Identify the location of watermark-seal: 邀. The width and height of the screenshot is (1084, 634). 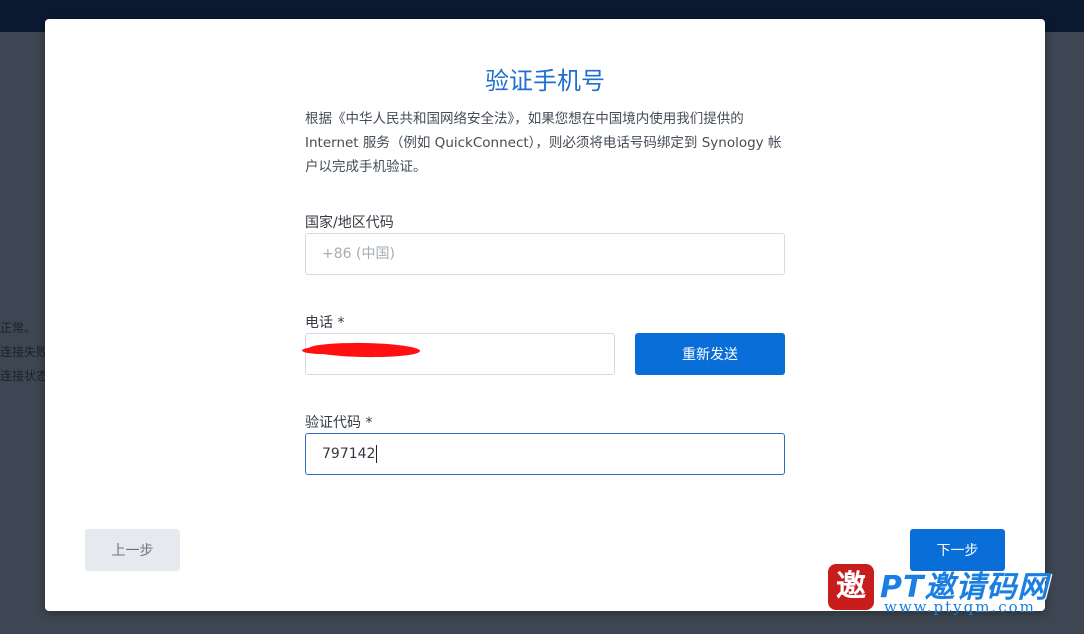
(851, 587).